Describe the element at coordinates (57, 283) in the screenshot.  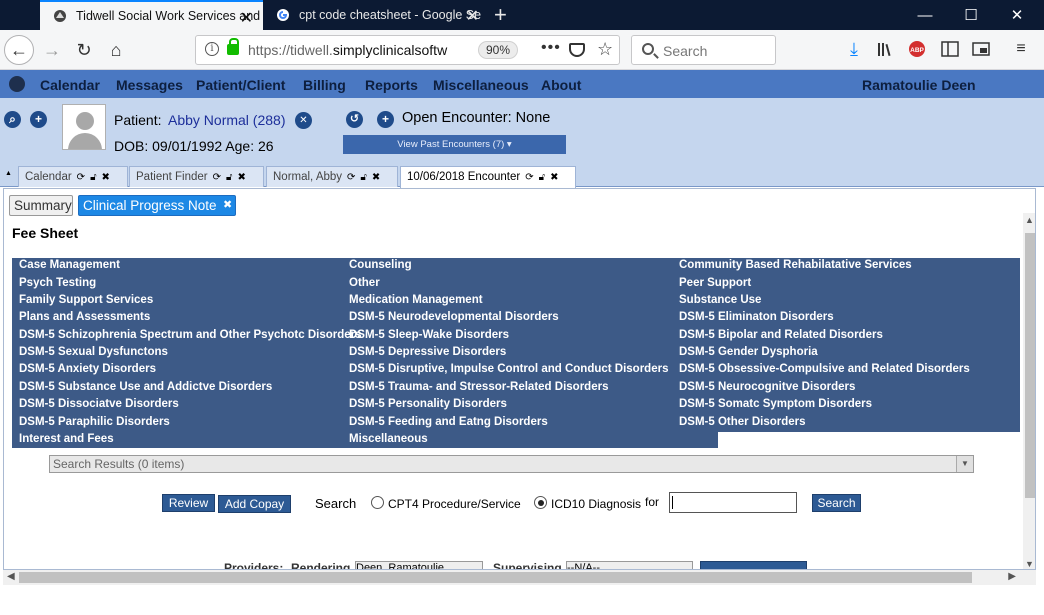
I see `fee-category-item: Psych Testing` at that location.